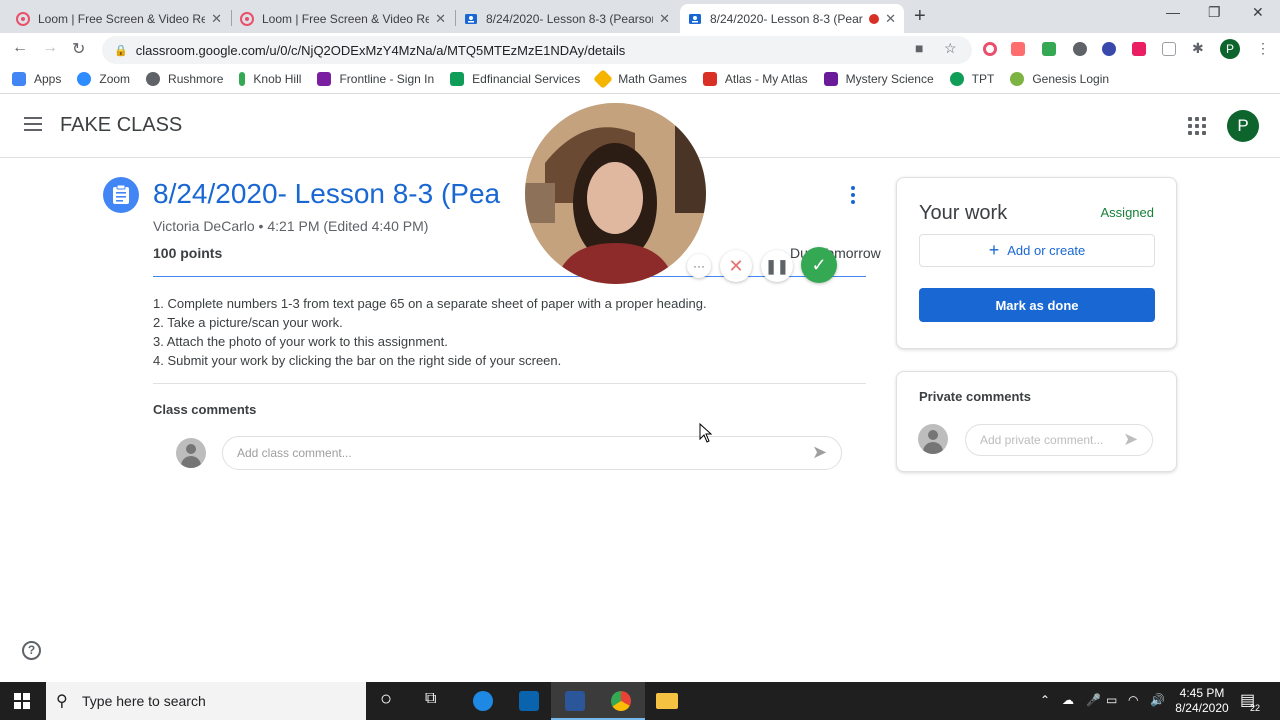 The height and width of the screenshot is (720, 1280). Describe the element at coordinates (956, 79) in the screenshot. I see `tpt-icon` at that location.